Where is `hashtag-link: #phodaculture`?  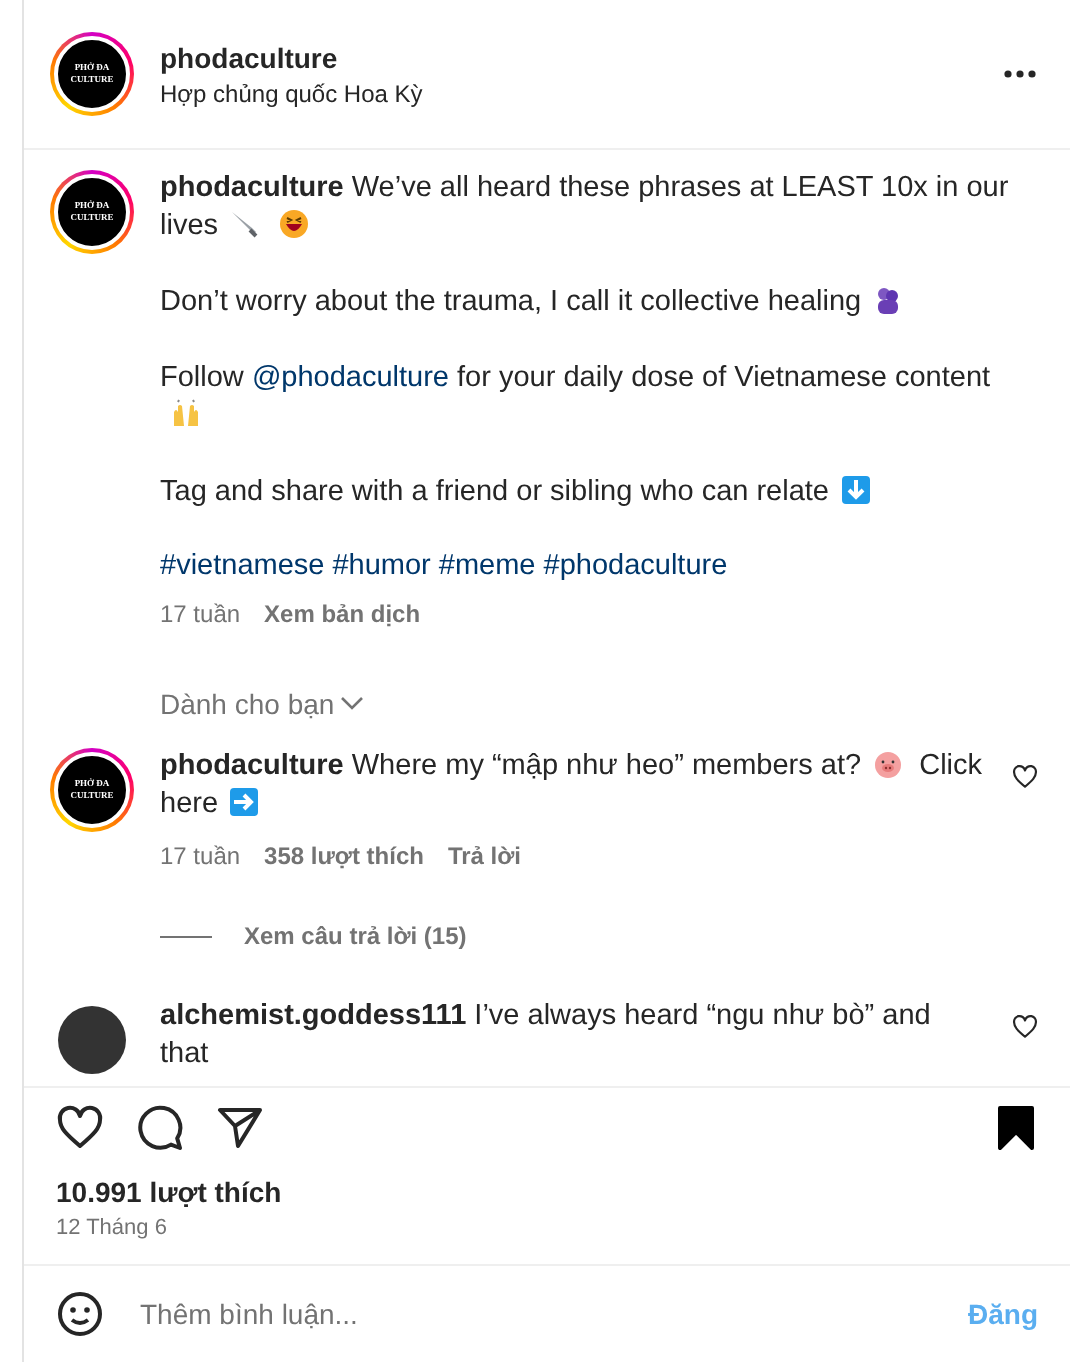
hashtag-link: #phodaculture is located at coordinates (635, 566).